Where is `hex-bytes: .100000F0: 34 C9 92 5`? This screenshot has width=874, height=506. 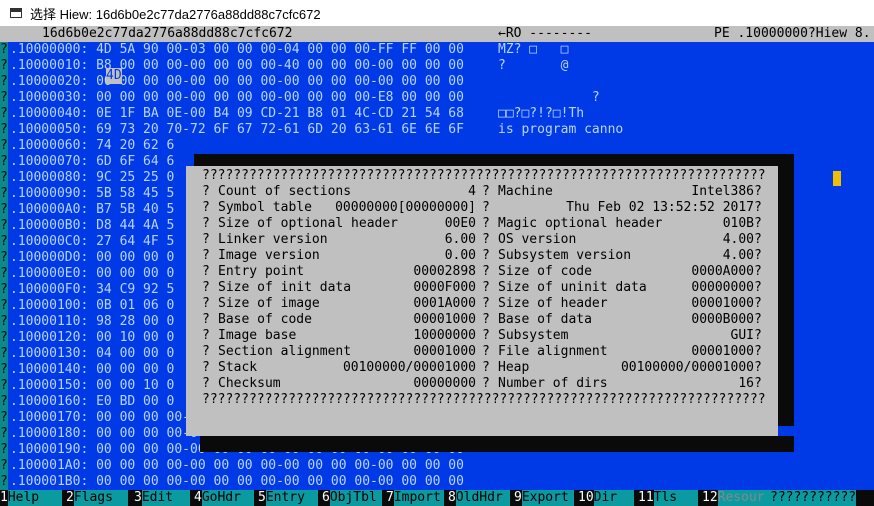
hex-bytes: .100000F0: 34 C9 92 5 is located at coordinates (92, 289).